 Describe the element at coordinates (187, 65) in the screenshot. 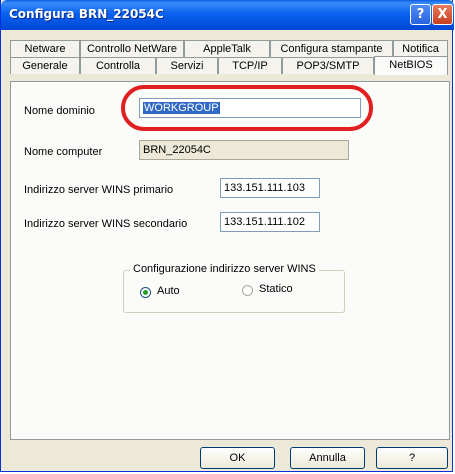

I see `tab-servizi: Servizi` at that location.